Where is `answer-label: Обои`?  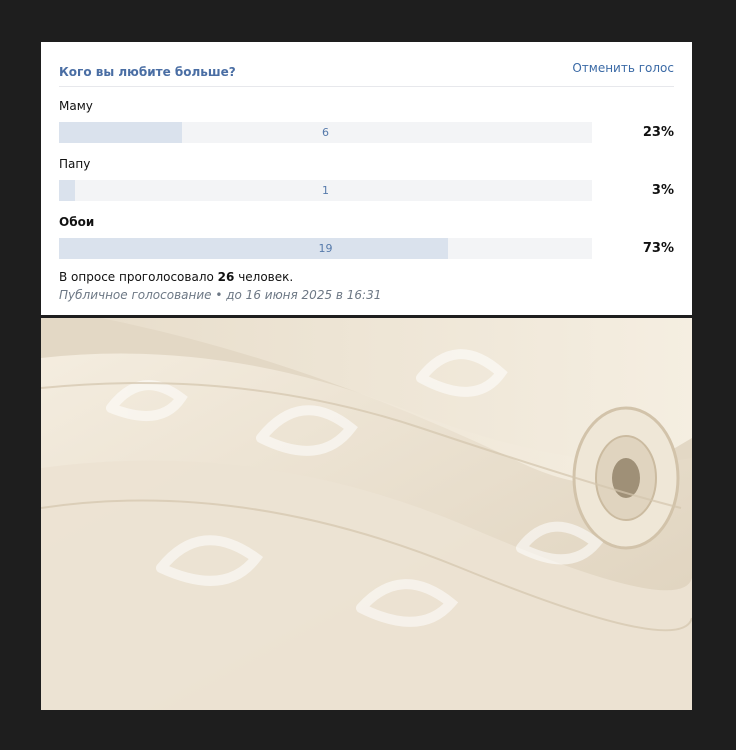
answer-label: Обои is located at coordinates (77, 222).